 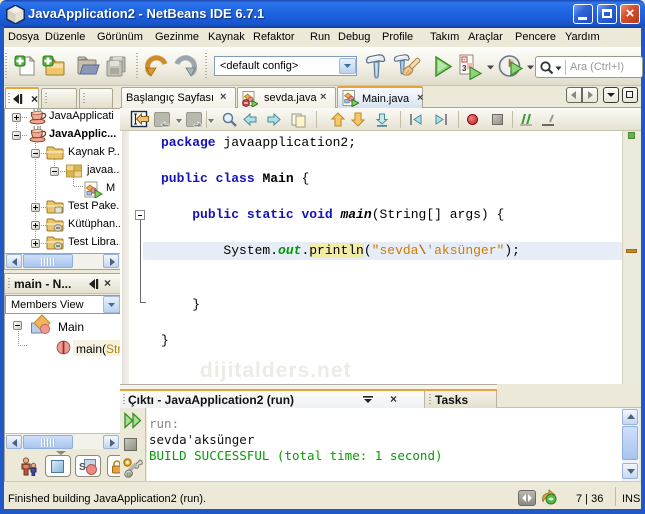 I want to click on svg-text: 3, so click(x=464, y=68).